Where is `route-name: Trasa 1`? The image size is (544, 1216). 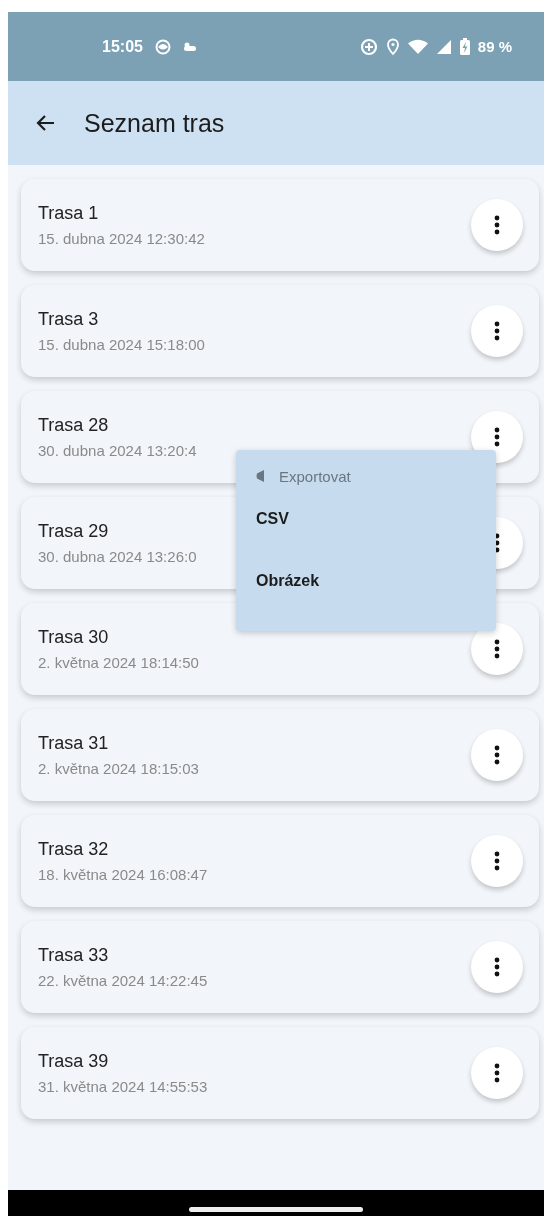
route-name: Trasa 1 is located at coordinates (69, 213).